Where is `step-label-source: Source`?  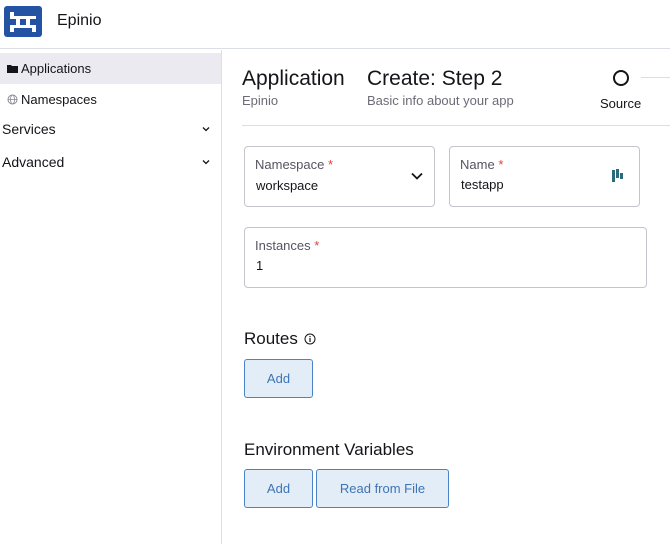 step-label-source: Source is located at coordinates (621, 103).